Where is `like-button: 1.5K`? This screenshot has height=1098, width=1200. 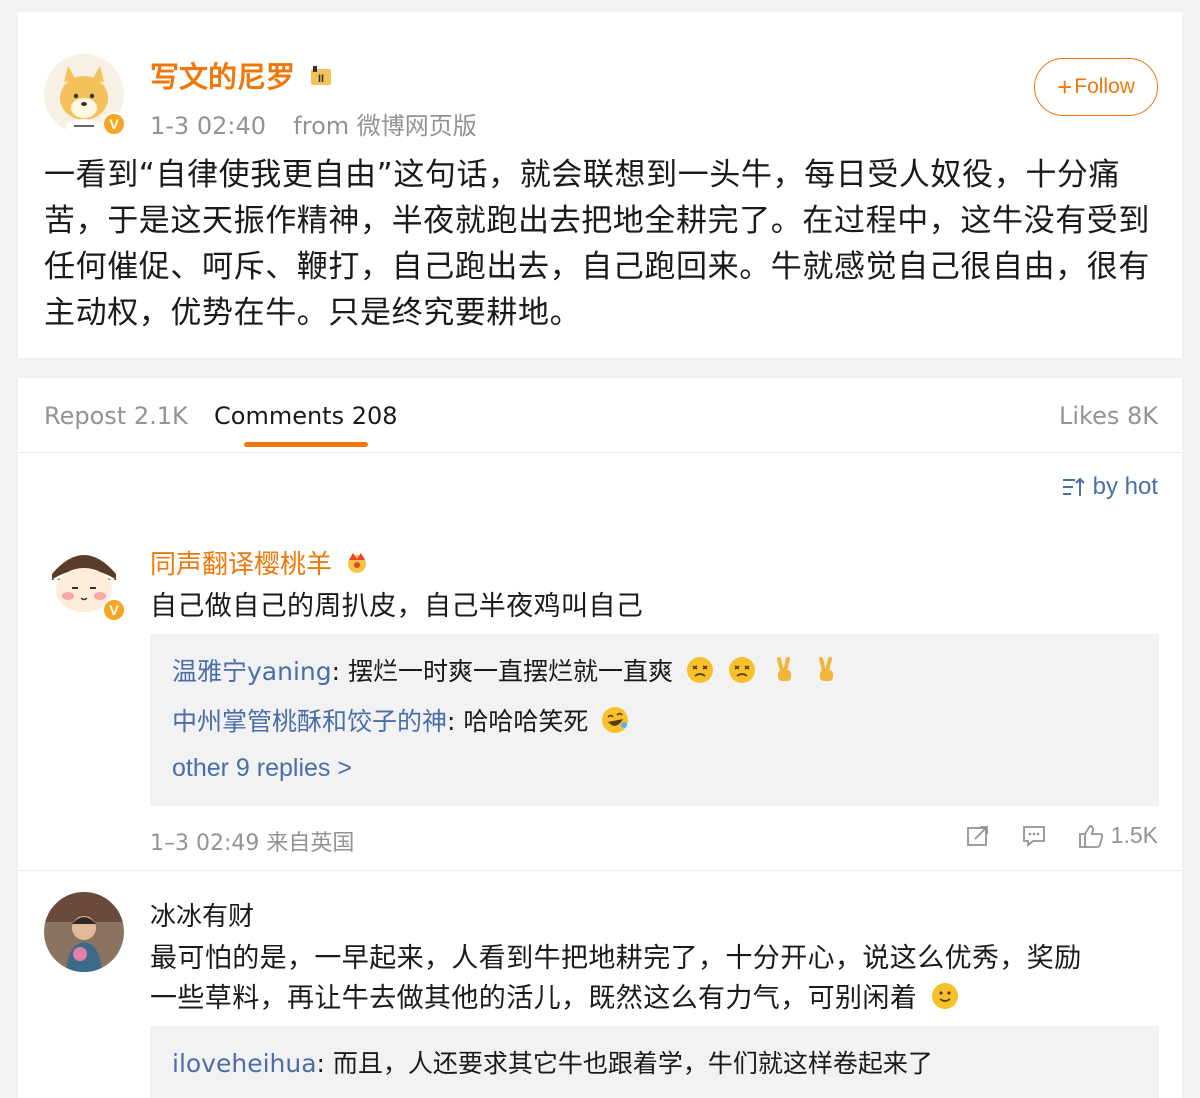 like-button: 1.5K is located at coordinates (1117, 835).